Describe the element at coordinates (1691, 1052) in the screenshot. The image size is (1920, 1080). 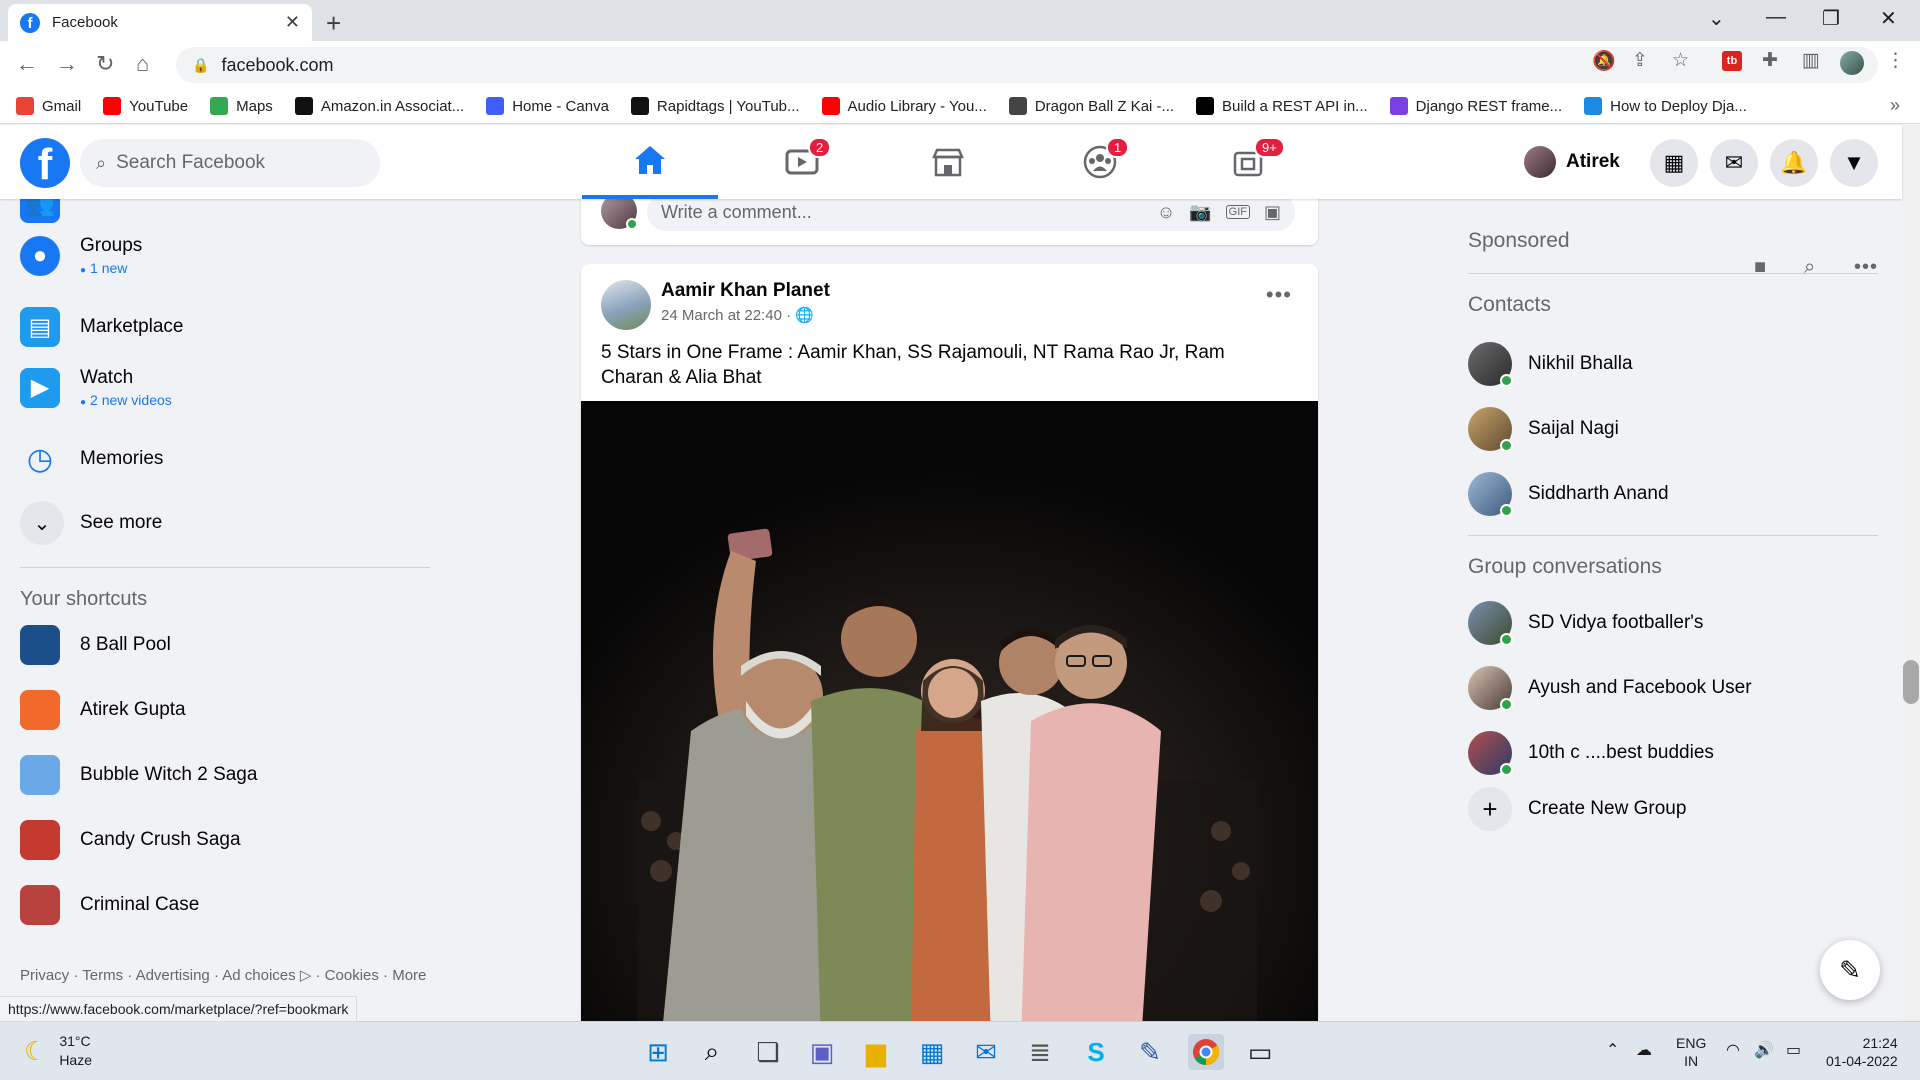
I see `language-indicator: ENG IN` at that location.